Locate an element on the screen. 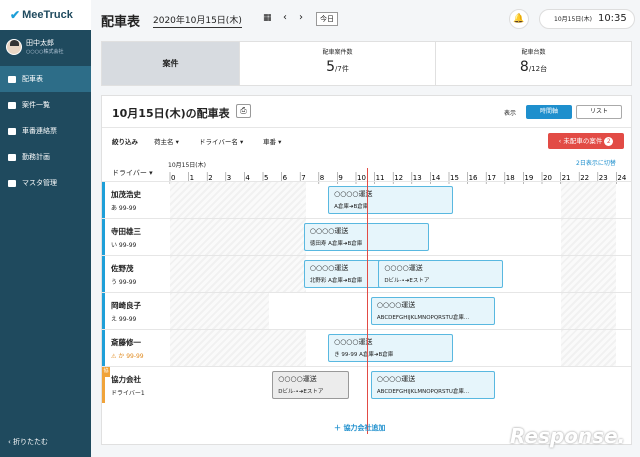  case-count: 5 is located at coordinates (331, 67).